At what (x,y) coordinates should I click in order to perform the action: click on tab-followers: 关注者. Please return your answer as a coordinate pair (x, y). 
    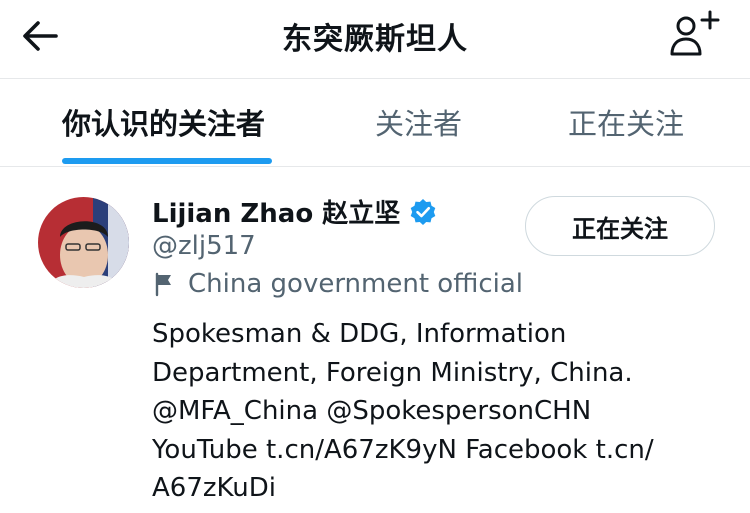
    Looking at the image, I should click on (420, 122).